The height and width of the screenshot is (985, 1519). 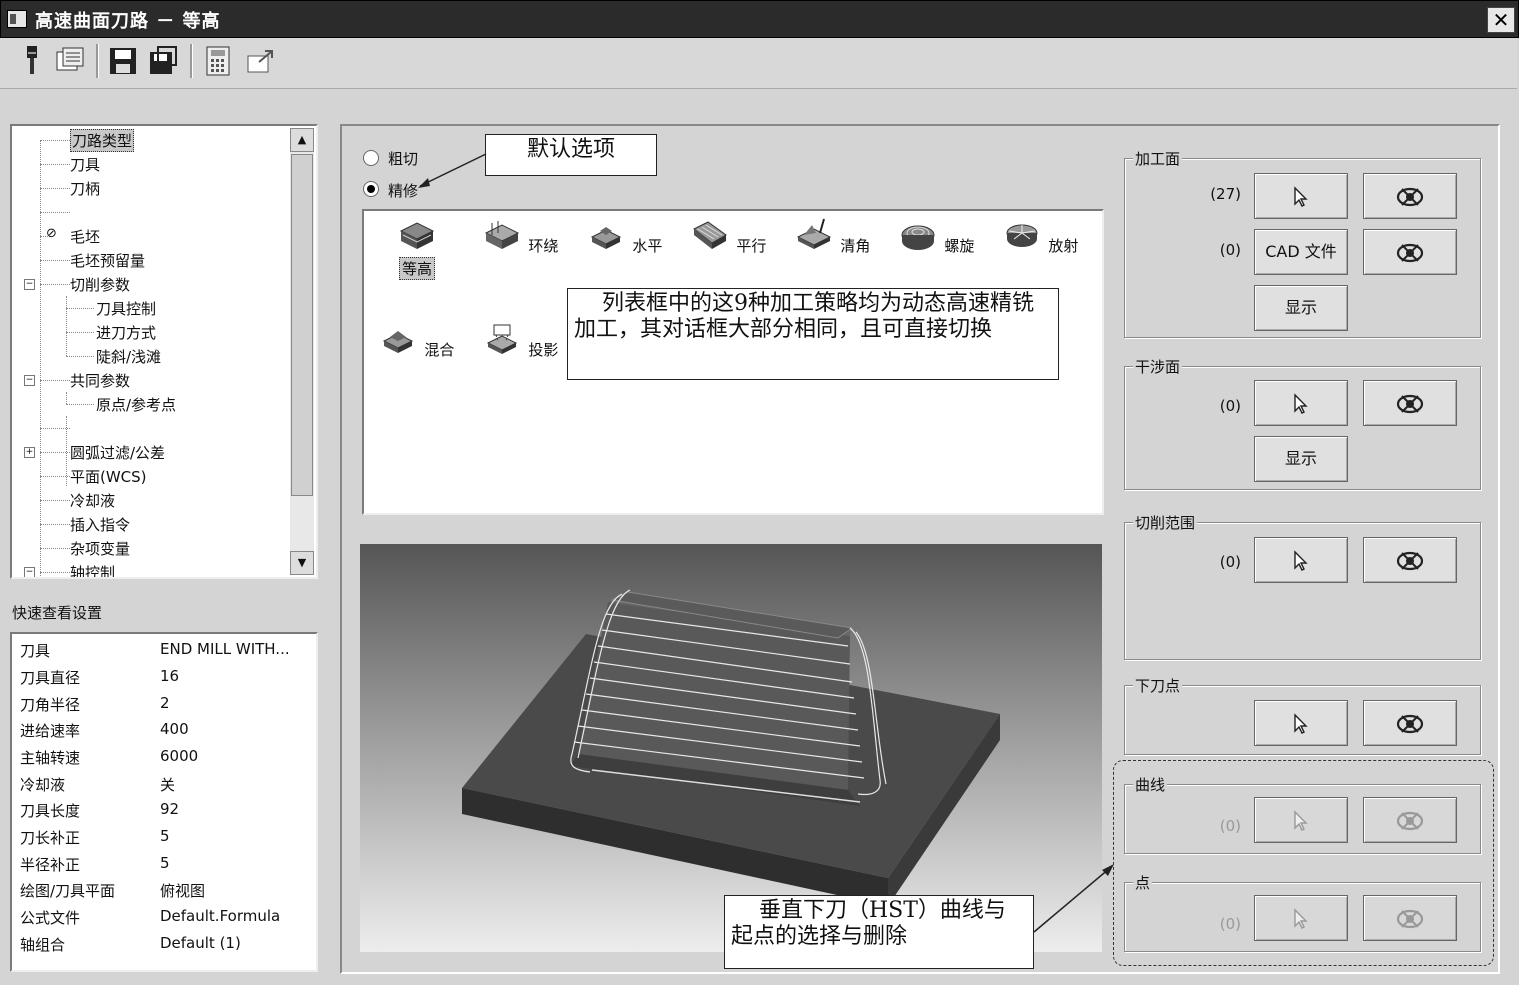 What do you see at coordinates (1410, 918) in the screenshot?
I see `clear-point-button` at bounding box center [1410, 918].